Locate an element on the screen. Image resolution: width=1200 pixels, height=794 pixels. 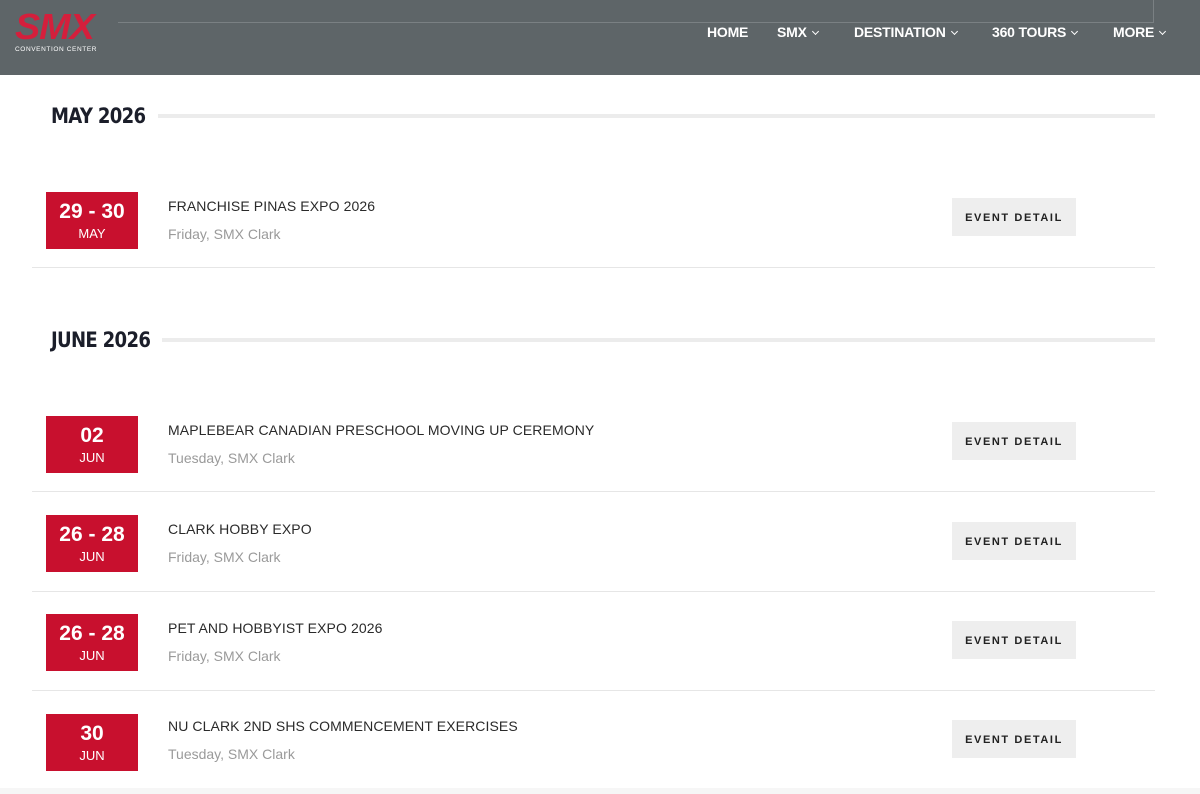
date-badge: 29 - 30 MAY is located at coordinates (92, 220).